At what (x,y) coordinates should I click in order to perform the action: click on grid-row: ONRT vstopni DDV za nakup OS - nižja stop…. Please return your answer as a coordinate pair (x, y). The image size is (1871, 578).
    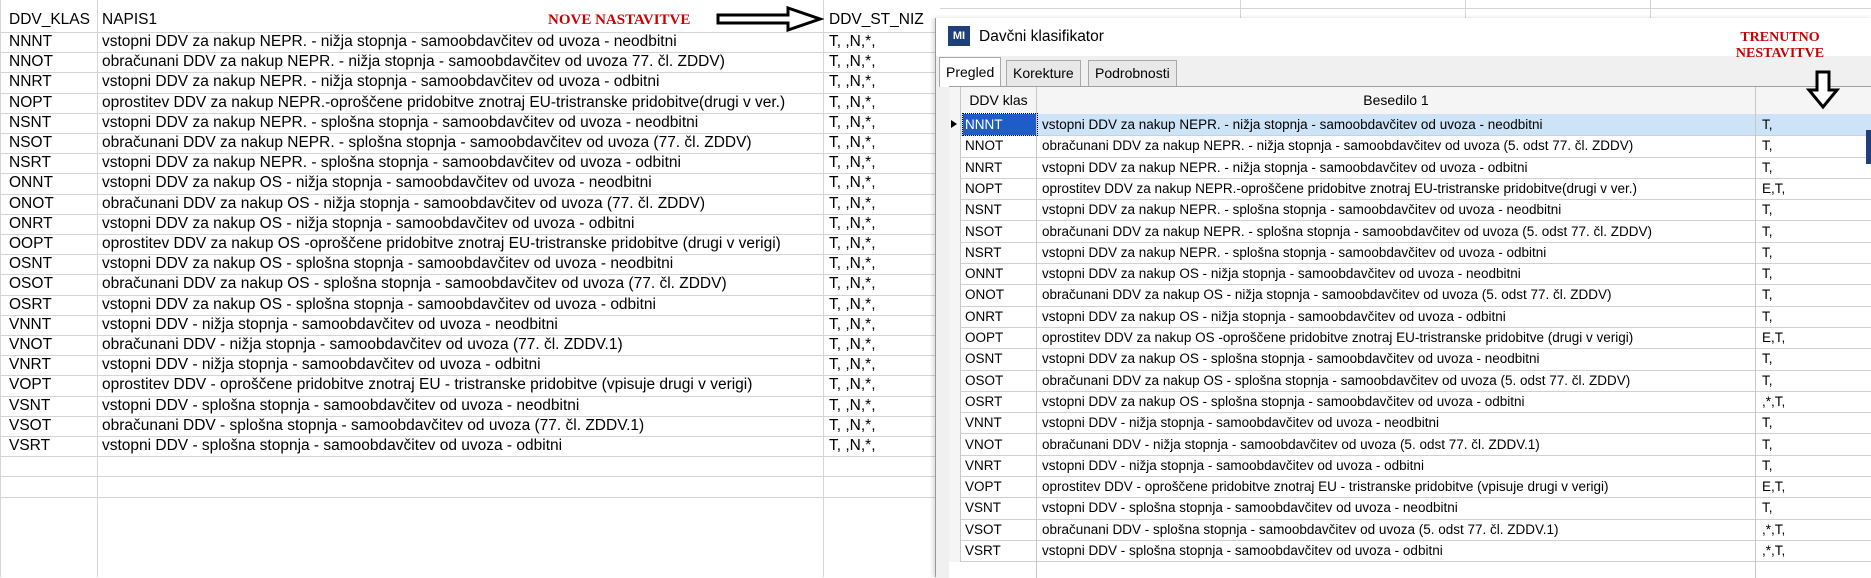
    Looking at the image, I should click on (1410, 316).